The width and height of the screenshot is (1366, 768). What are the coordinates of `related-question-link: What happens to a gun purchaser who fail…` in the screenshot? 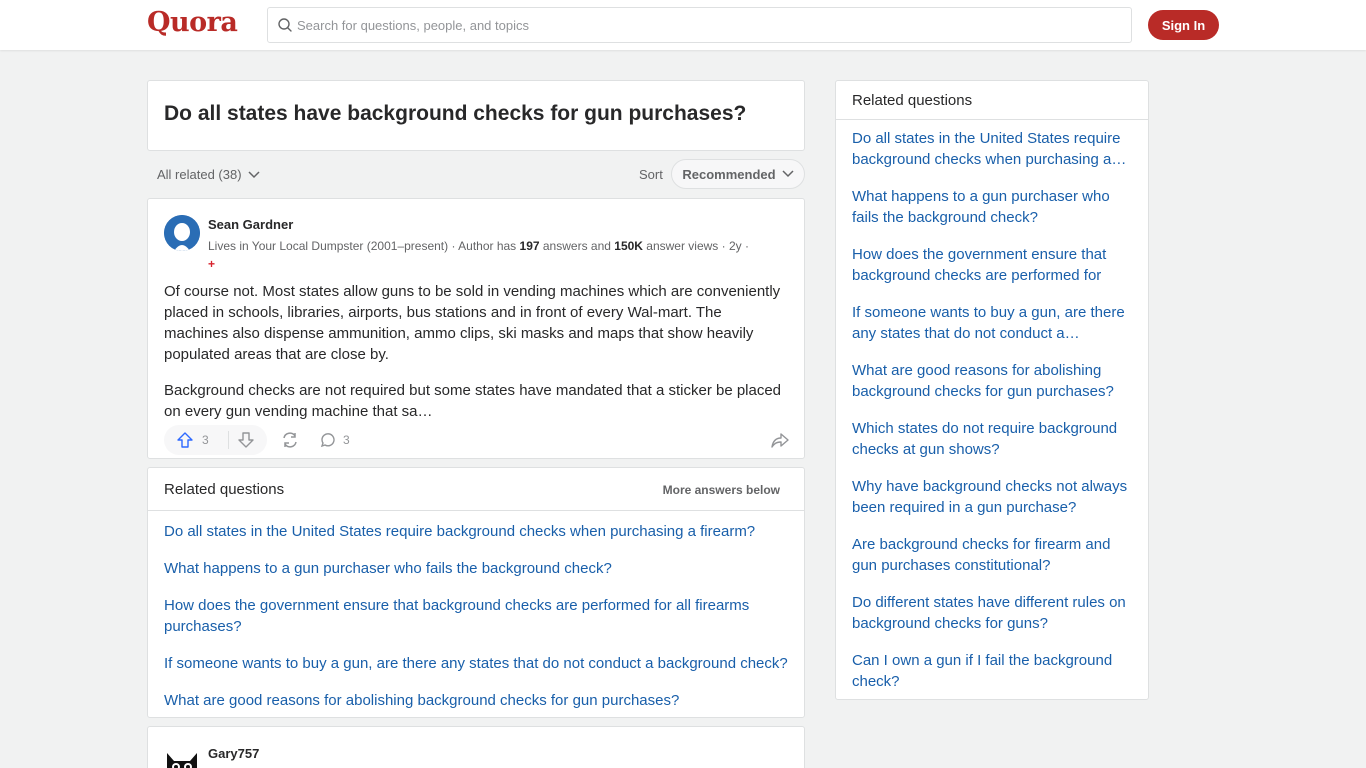 It's located at (476, 568).